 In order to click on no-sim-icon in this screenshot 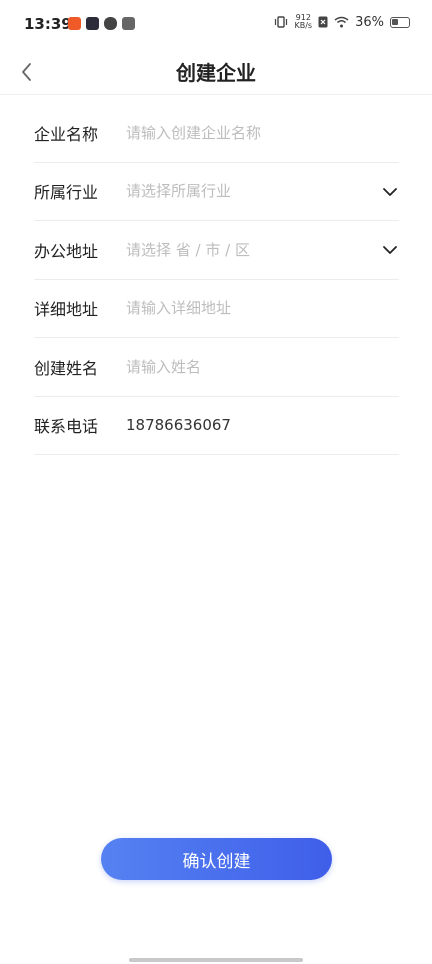, I will do `click(323, 22)`.